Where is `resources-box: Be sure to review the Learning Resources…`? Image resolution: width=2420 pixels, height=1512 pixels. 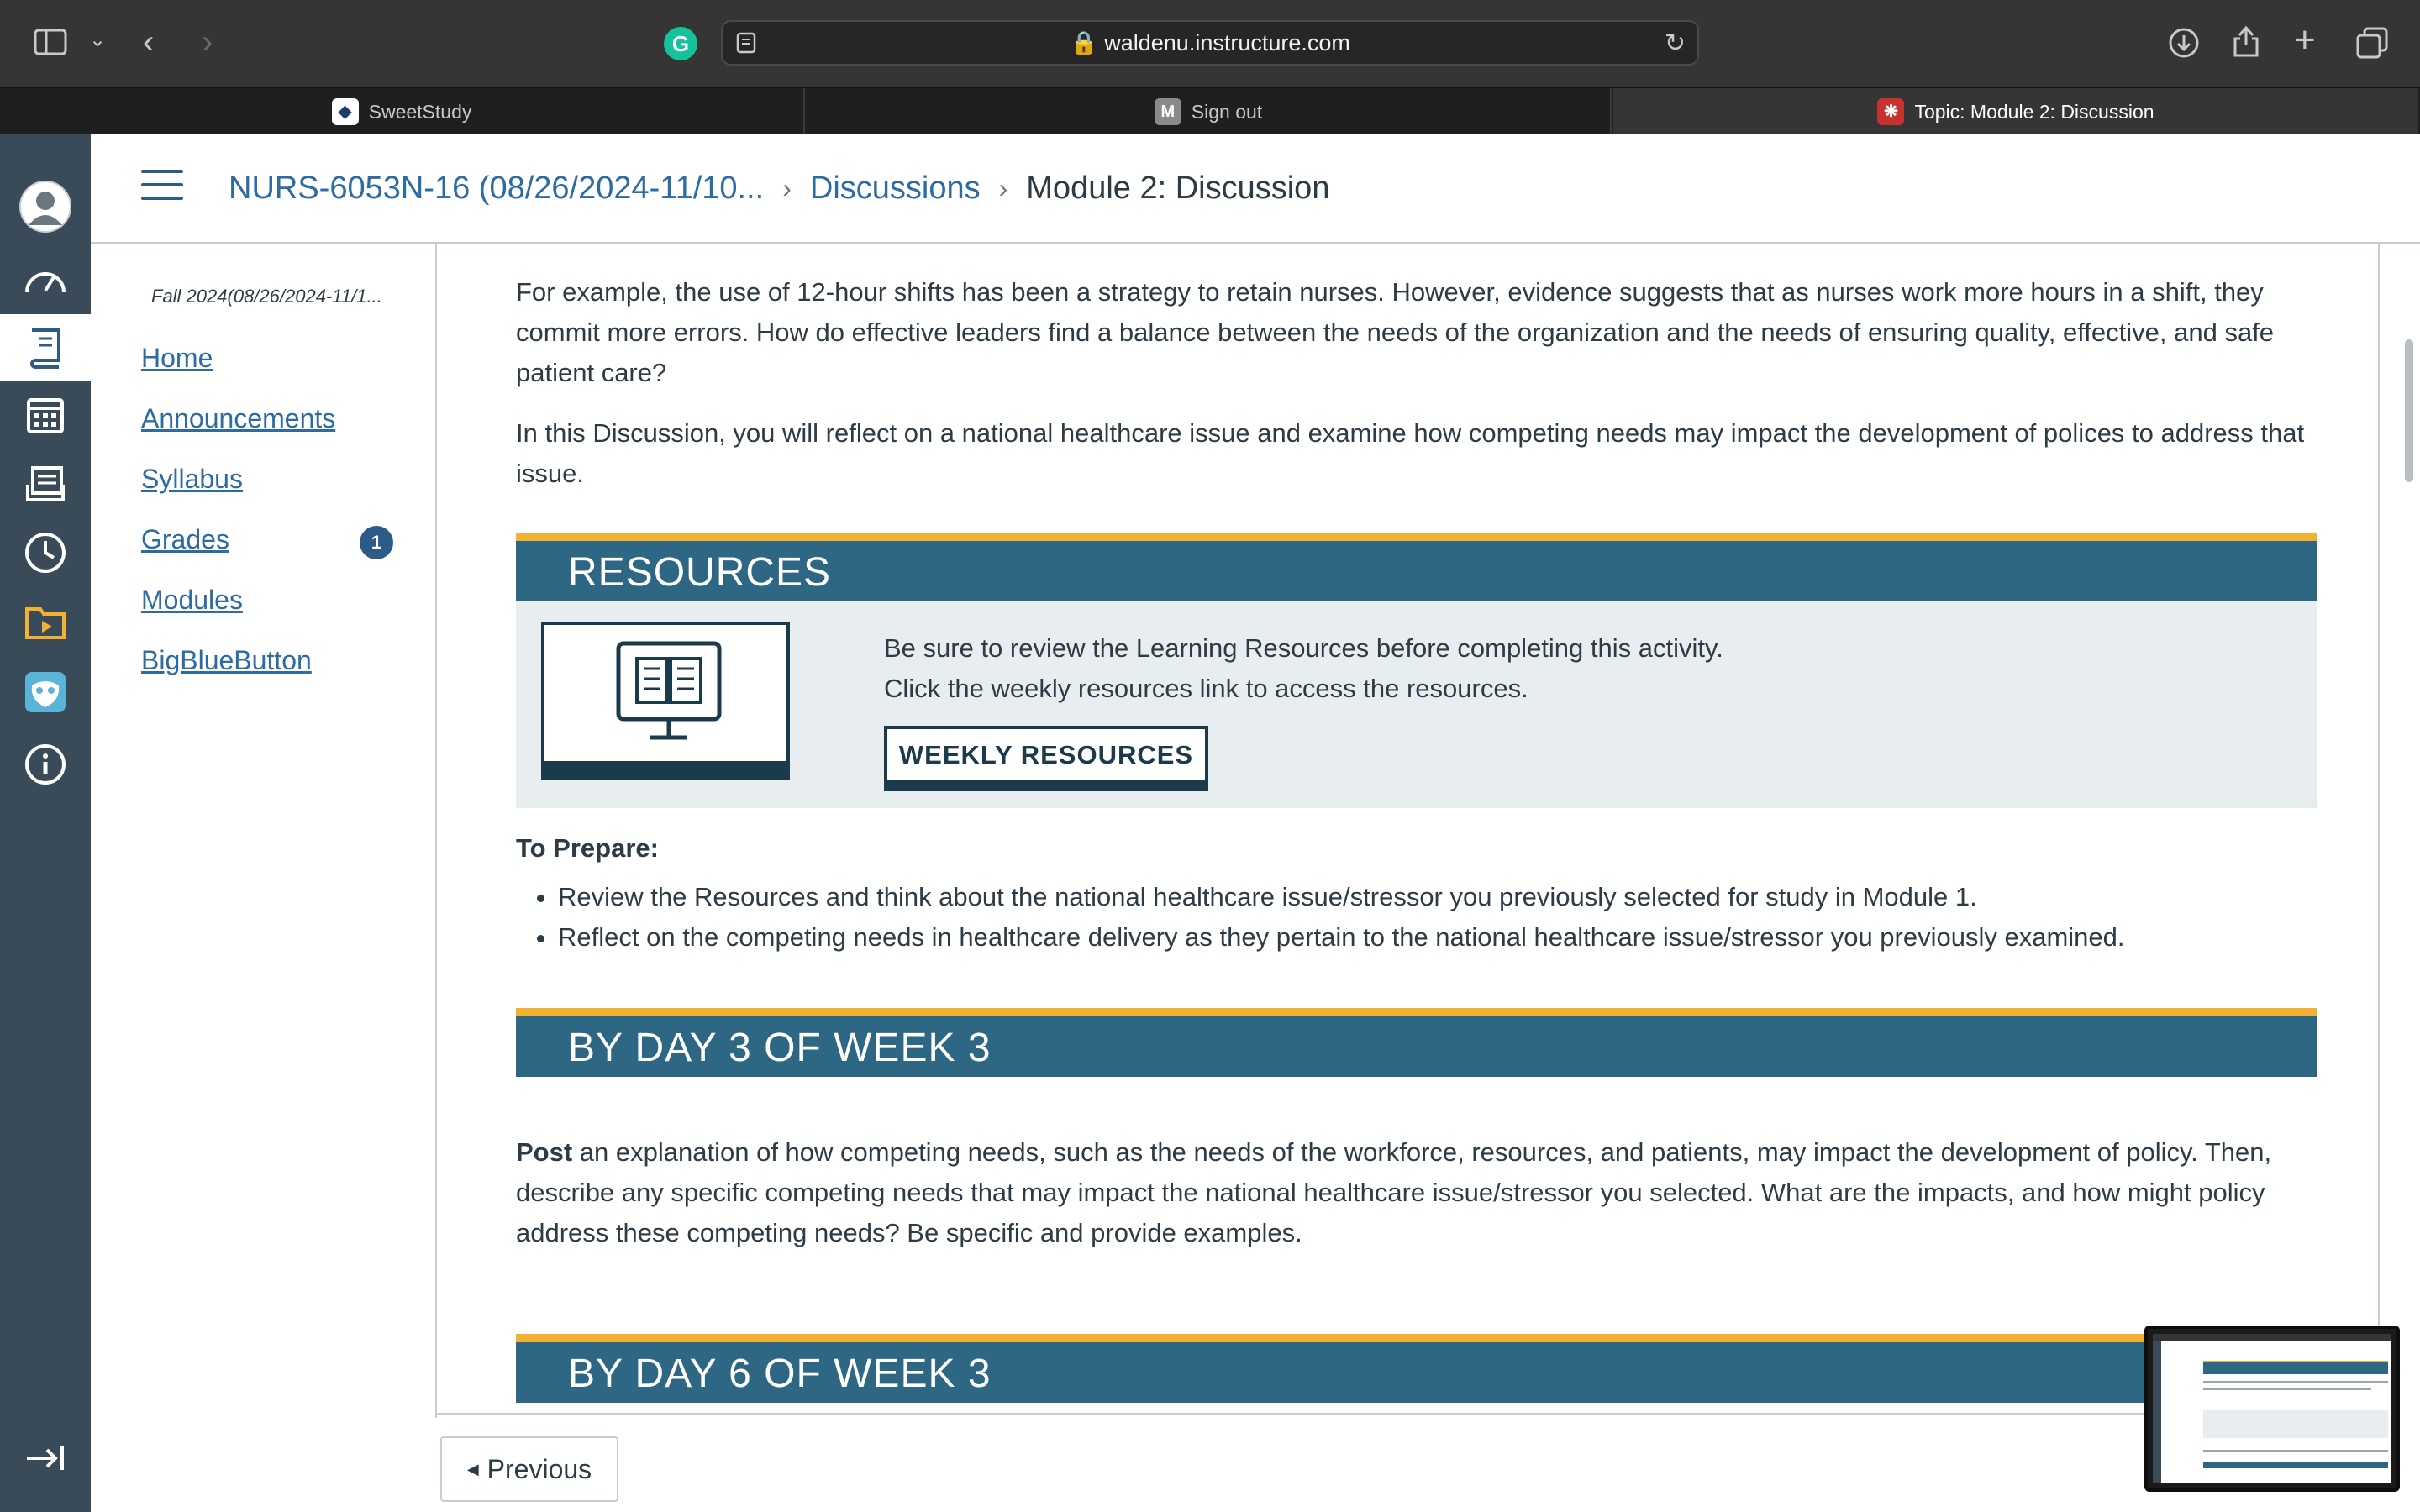 resources-box: Be sure to review the Learning Resources… is located at coordinates (1416, 704).